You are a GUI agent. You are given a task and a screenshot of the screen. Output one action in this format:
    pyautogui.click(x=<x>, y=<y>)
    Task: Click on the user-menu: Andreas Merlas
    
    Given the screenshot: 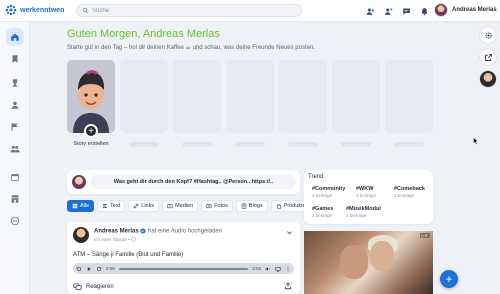 What is the action you would take?
    pyautogui.click(x=465, y=10)
    